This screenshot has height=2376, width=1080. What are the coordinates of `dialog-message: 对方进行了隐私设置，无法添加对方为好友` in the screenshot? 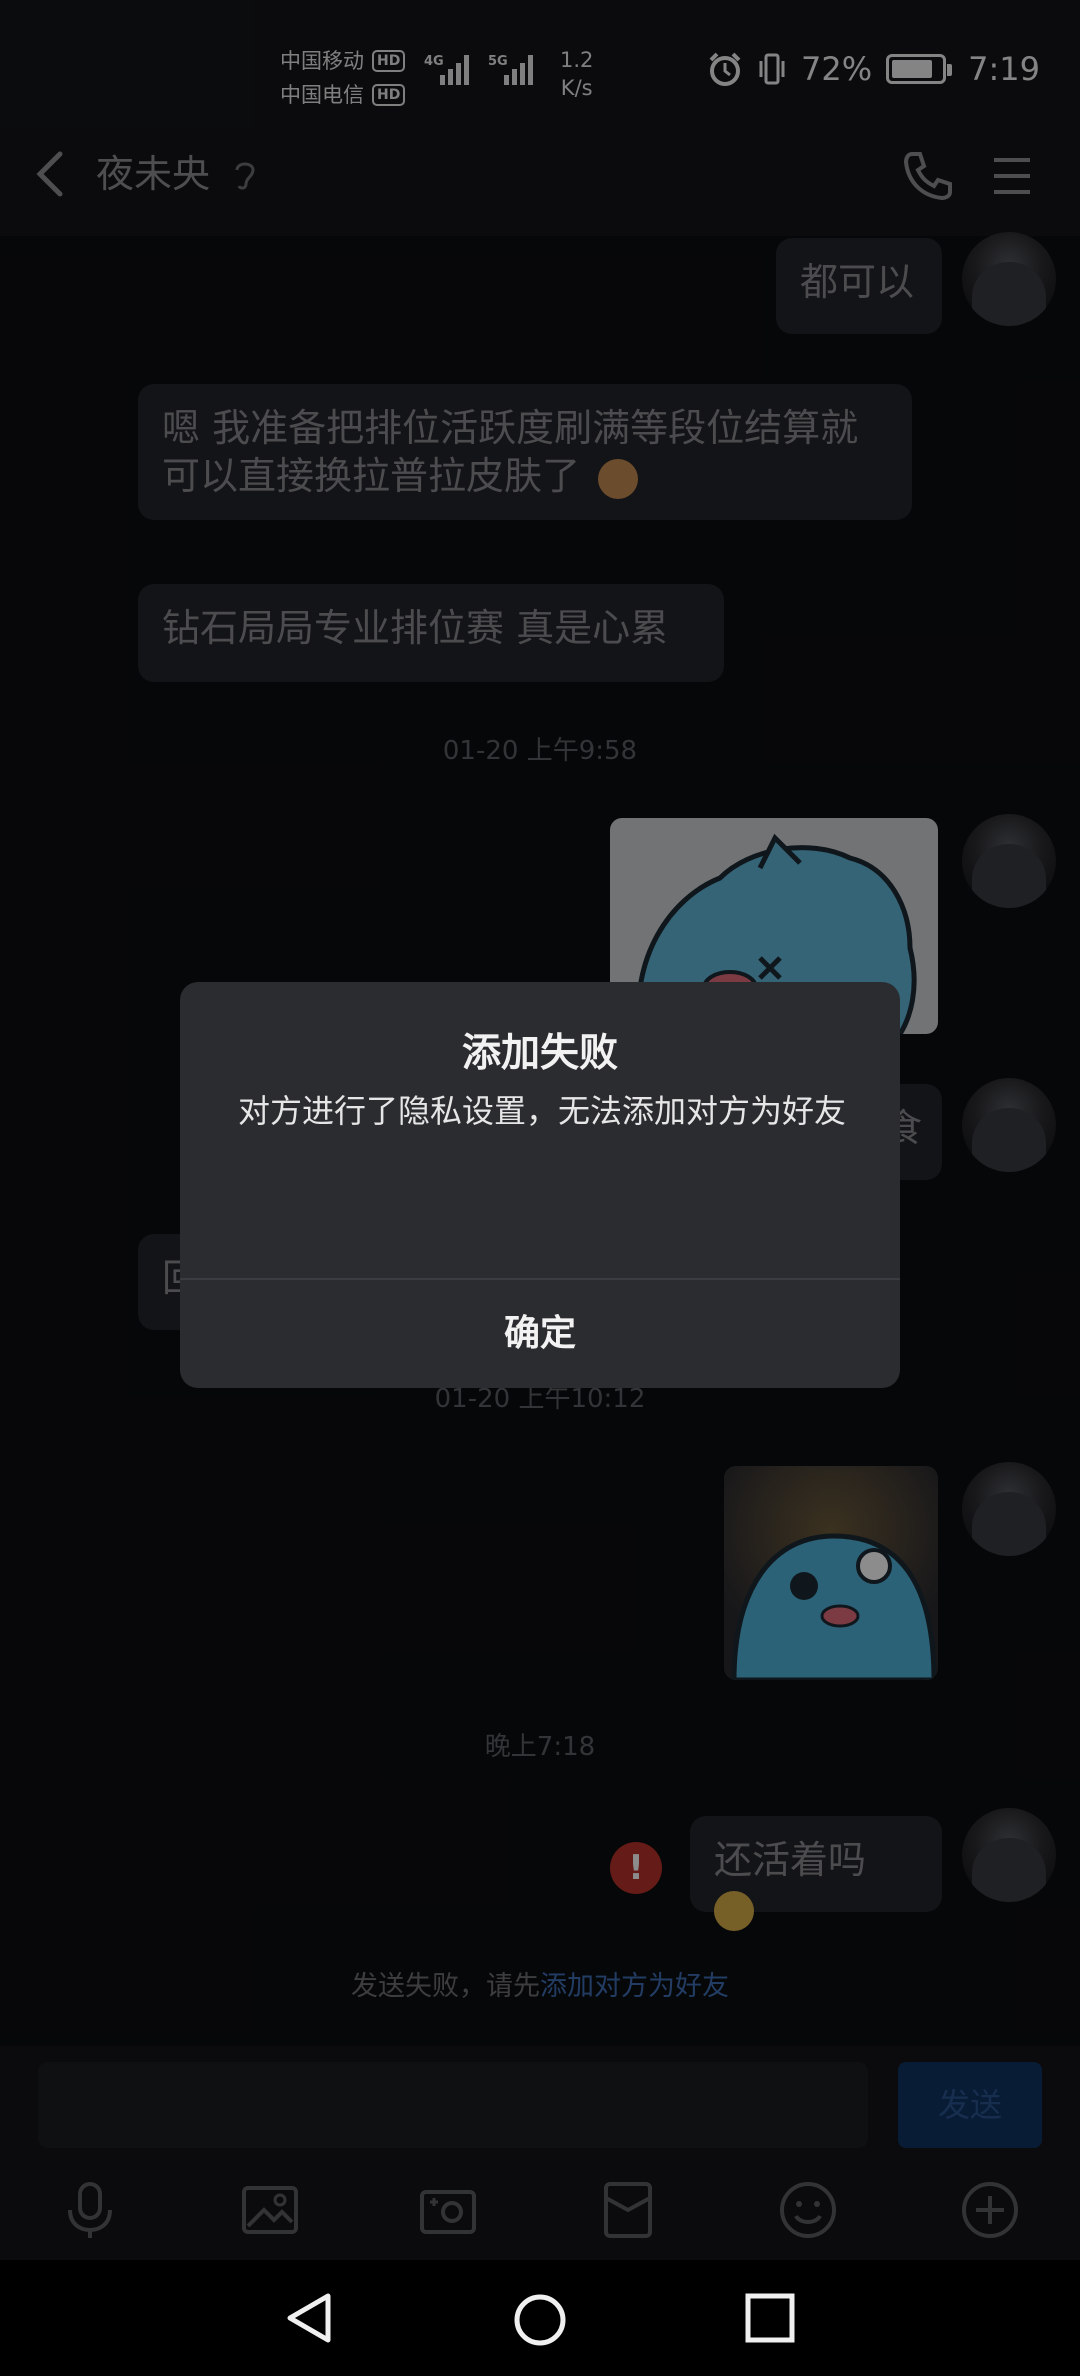 It's located at (542, 1111).